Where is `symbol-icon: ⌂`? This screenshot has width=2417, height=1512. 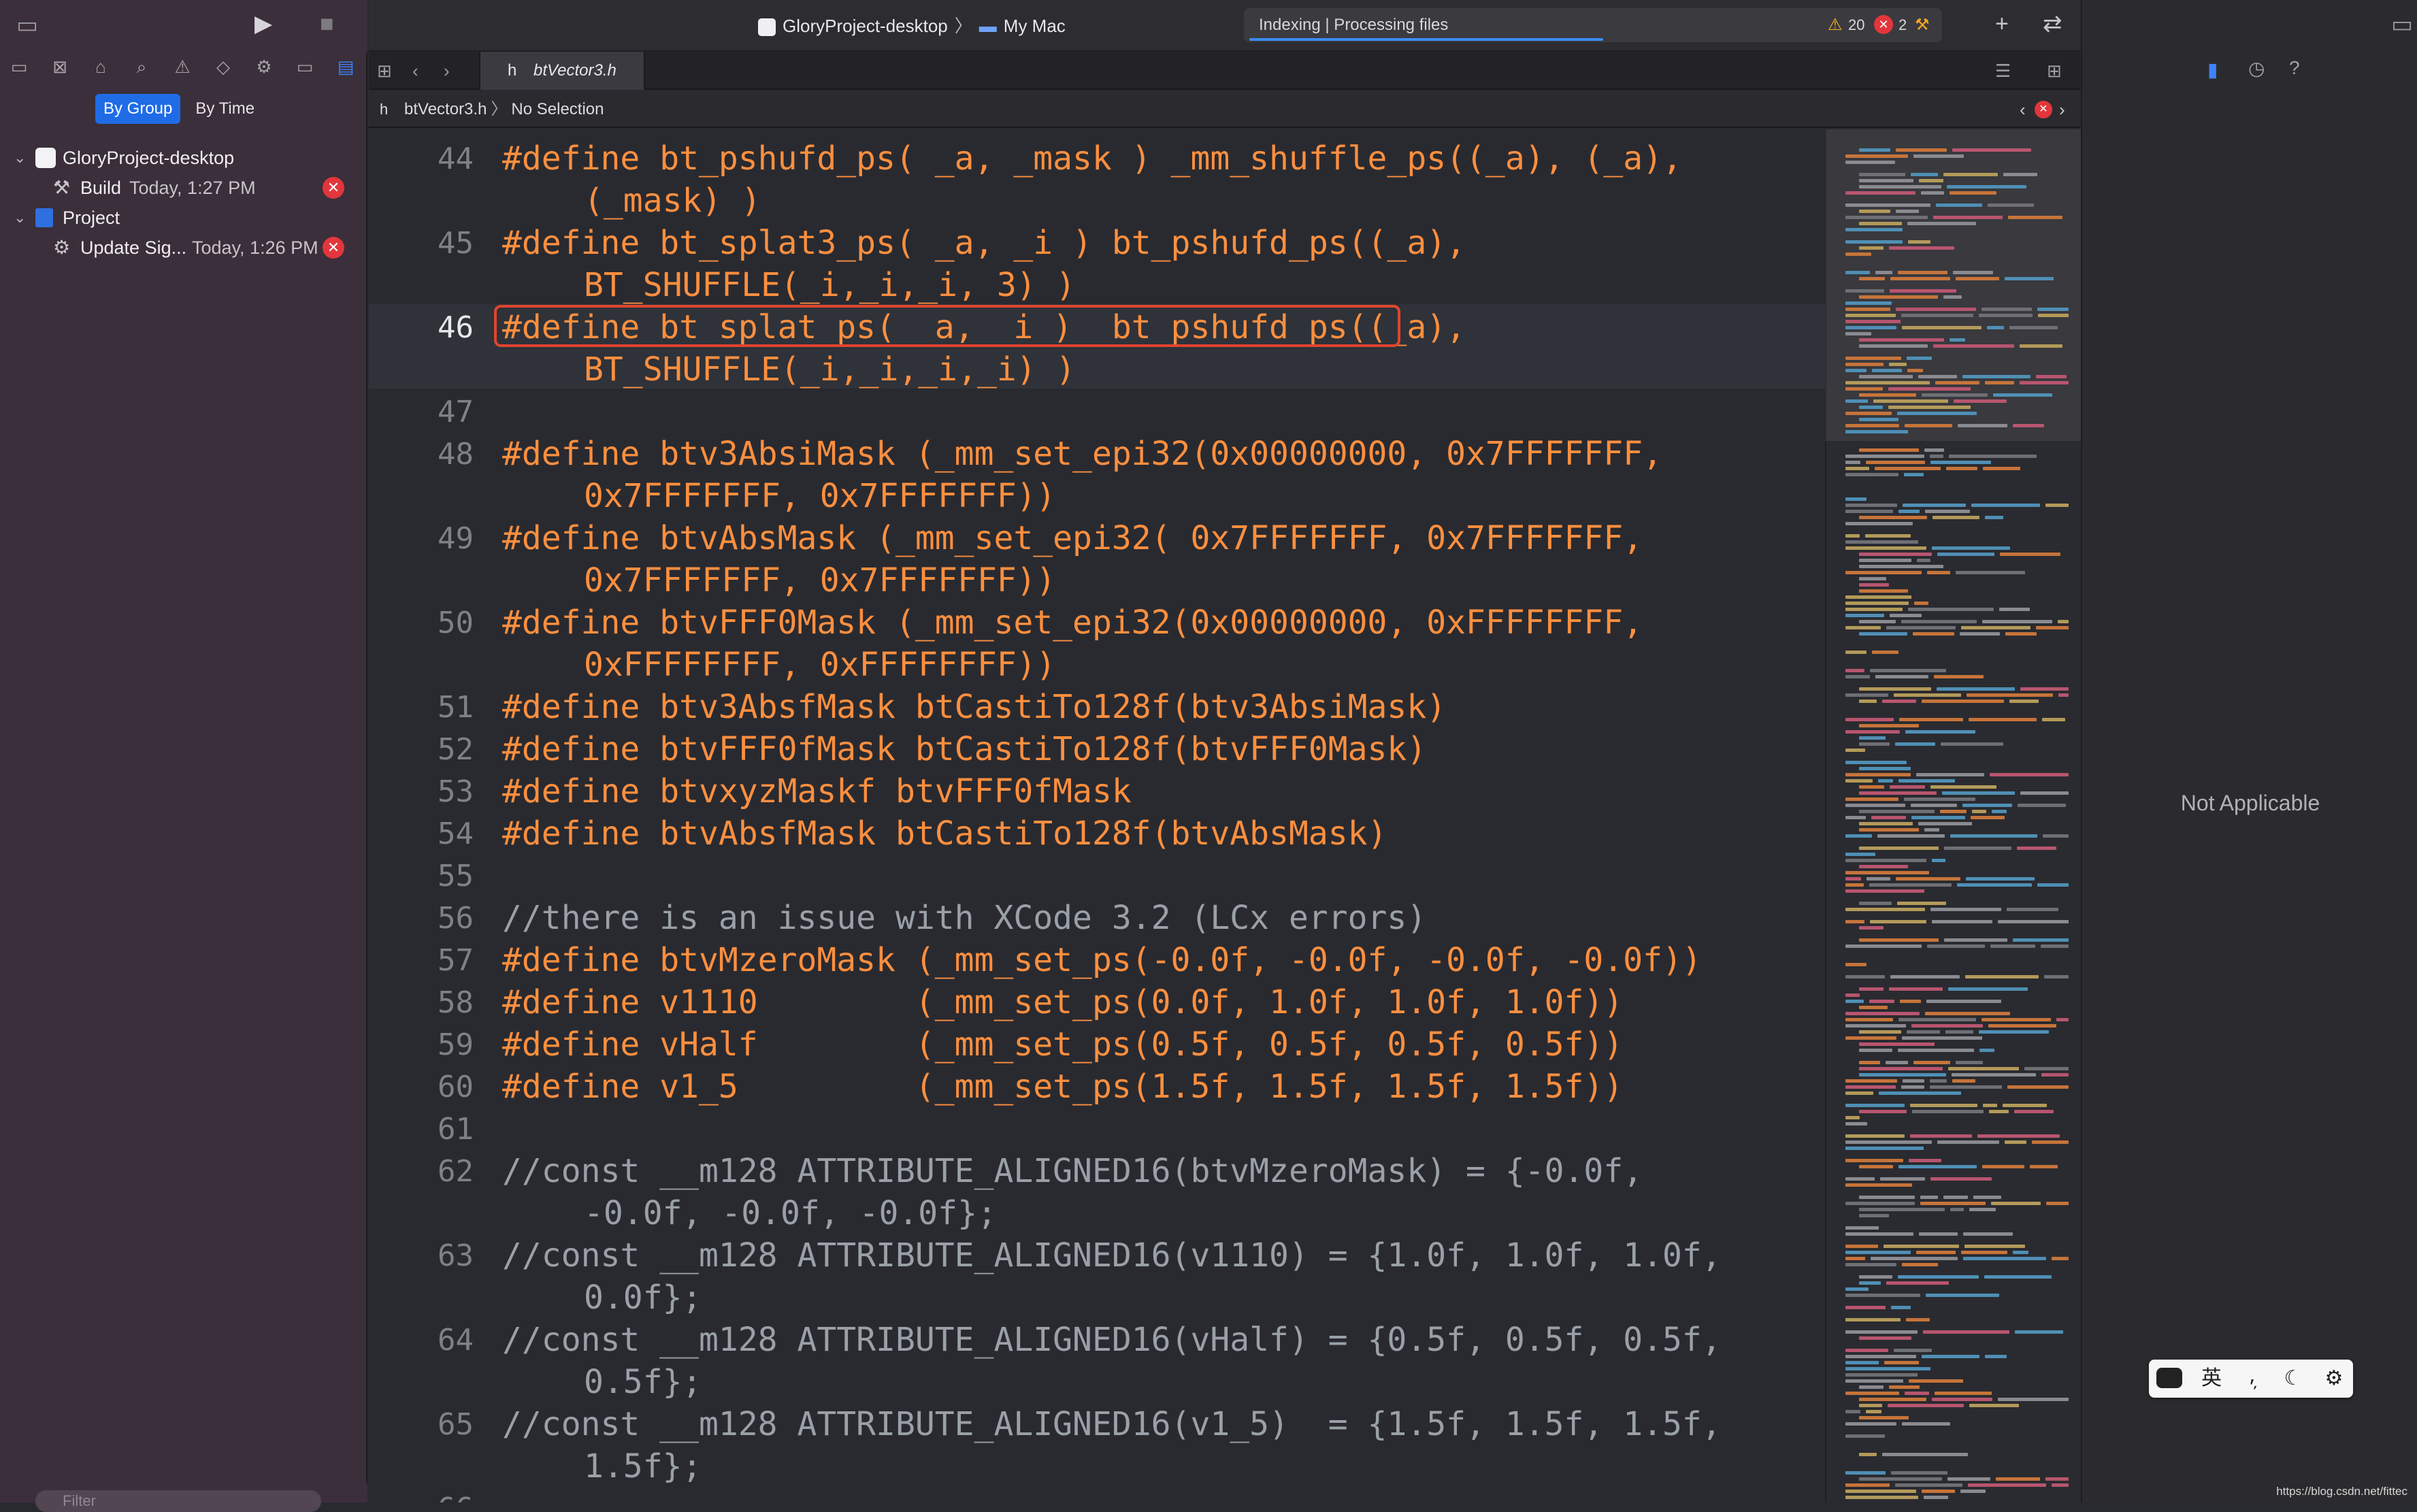
symbol-icon: ⌂ is located at coordinates (100, 66).